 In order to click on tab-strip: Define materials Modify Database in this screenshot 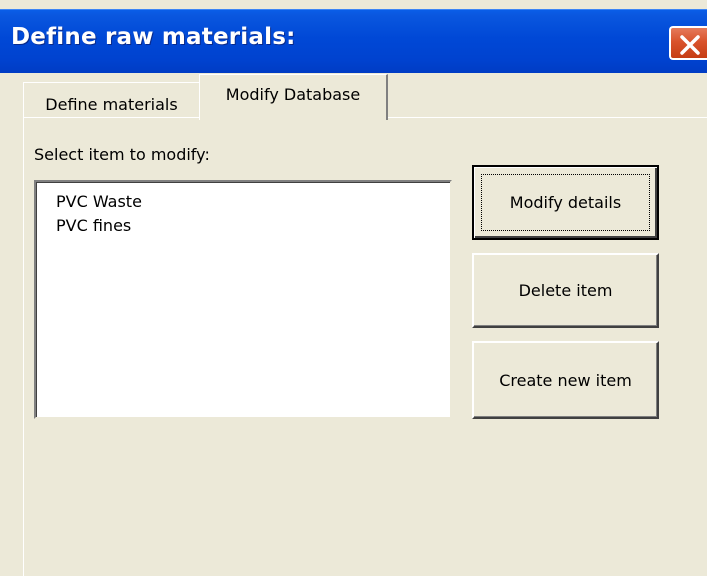, I will do `click(353, 96)`.